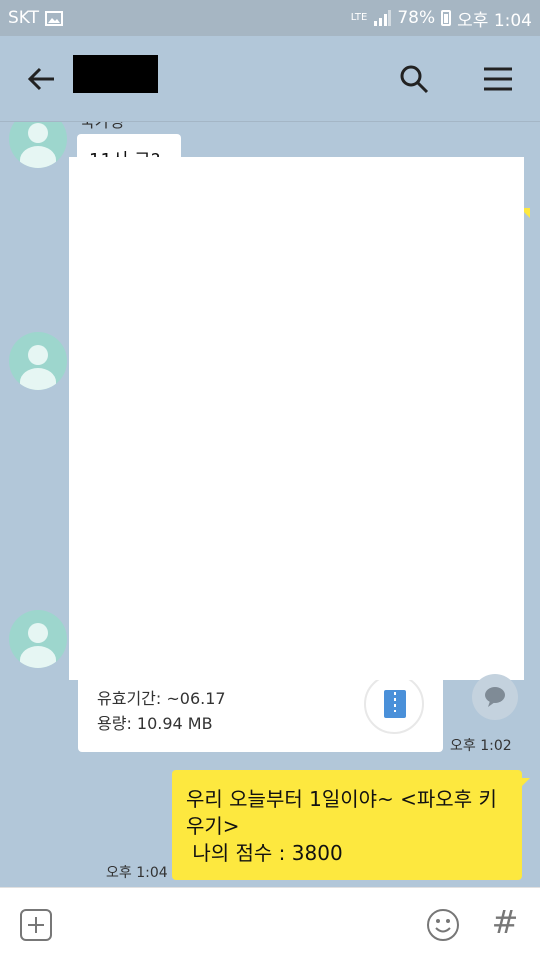  I want to click on message-time: 오후 1:02, so click(481, 746).